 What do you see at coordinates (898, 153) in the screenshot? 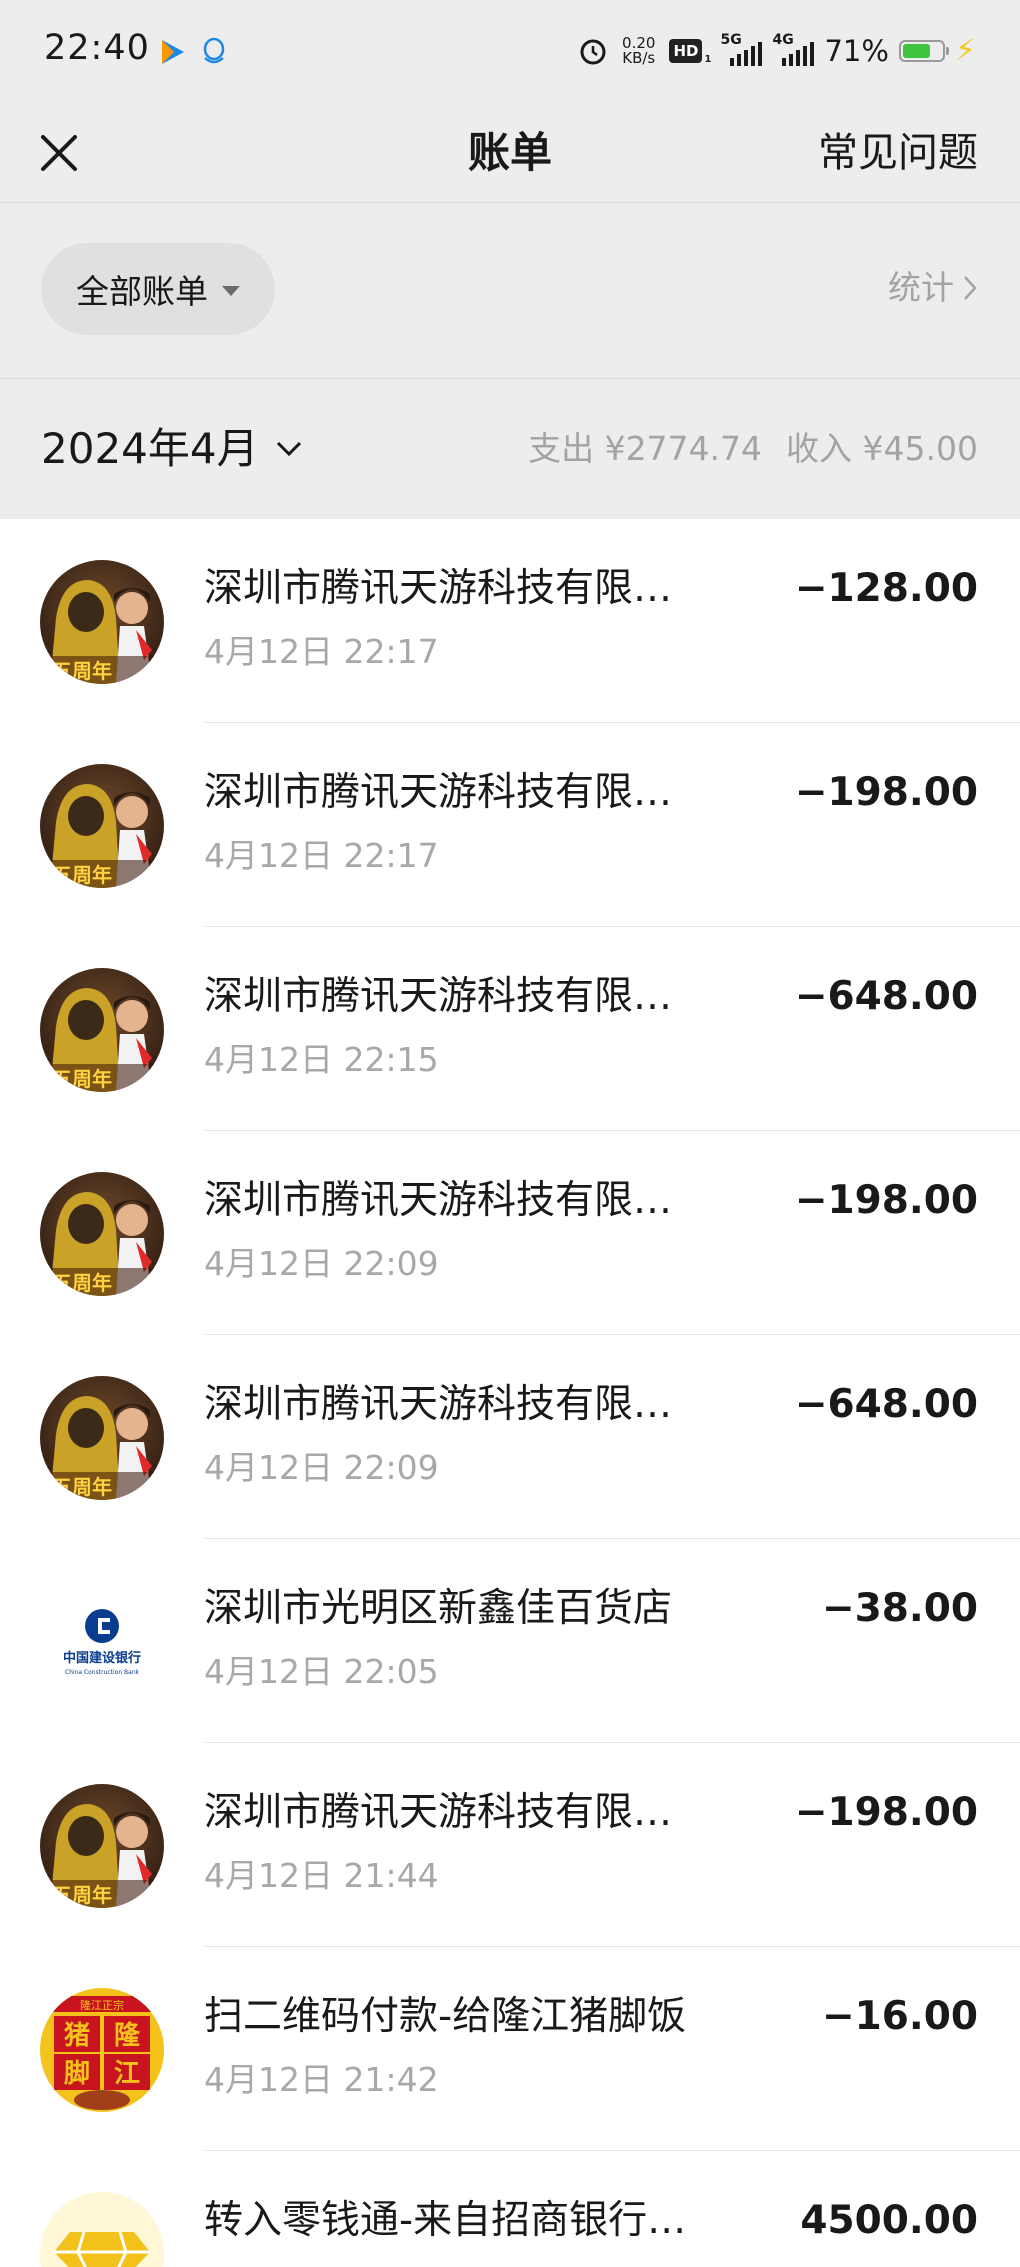
I see `faq-link: 常见问题` at bounding box center [898, 153].